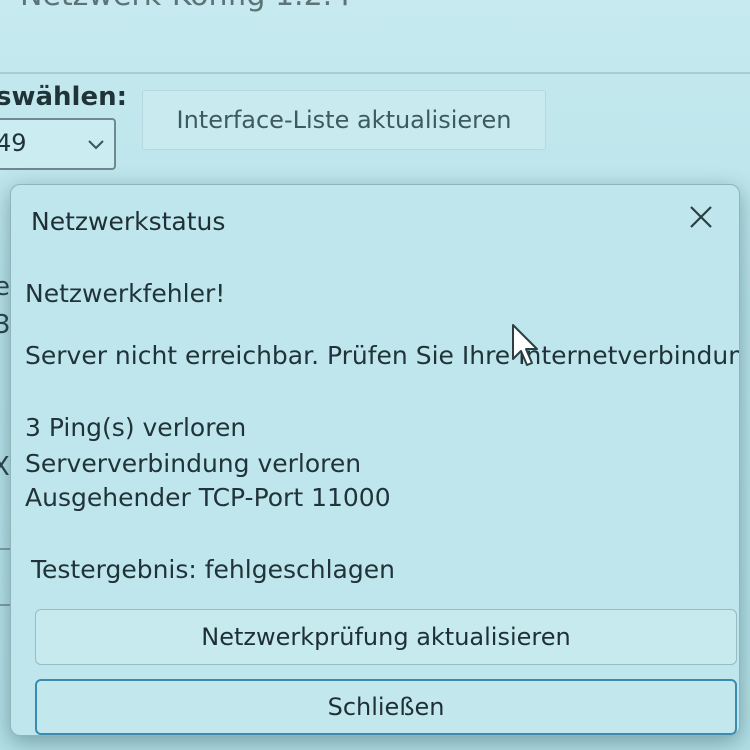  Describe the element at coordinates (58, 144) in the screenshot. I see `interface-select: 49` at that location.